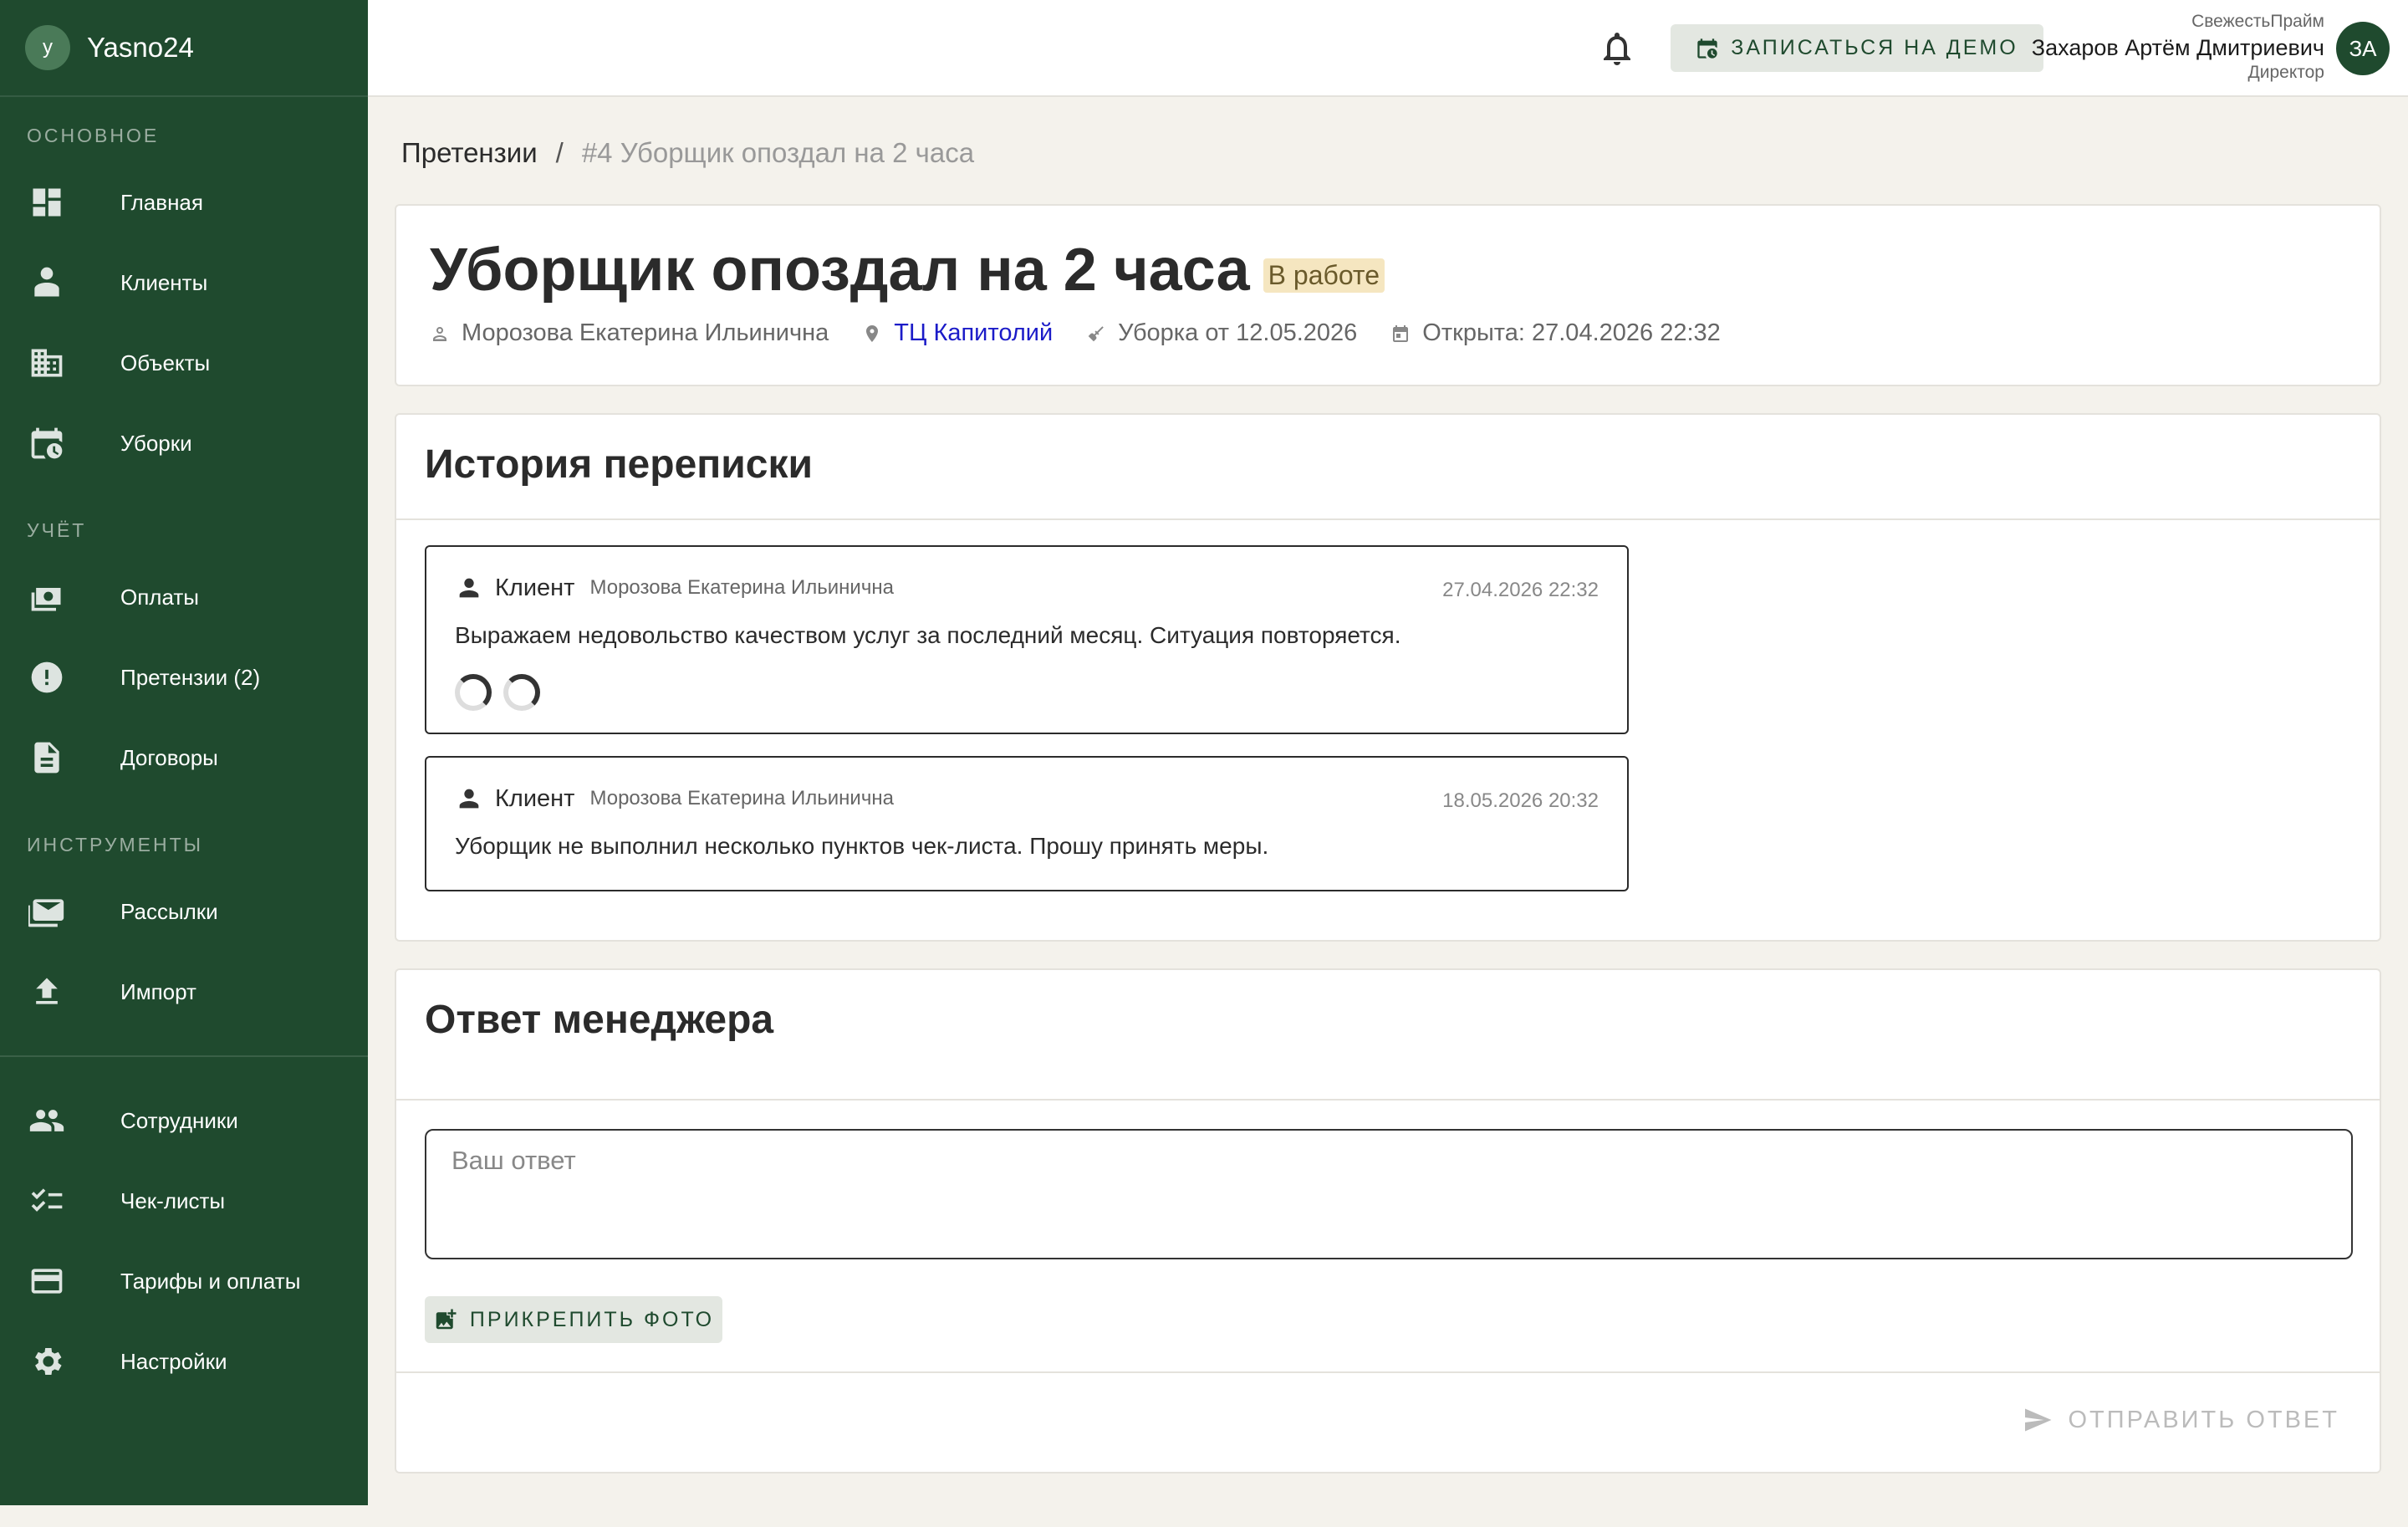  Describe the element at coordinates (173, 1200) in the screenshot. I see `sidebar-item-label: Чек-листы` at that location.